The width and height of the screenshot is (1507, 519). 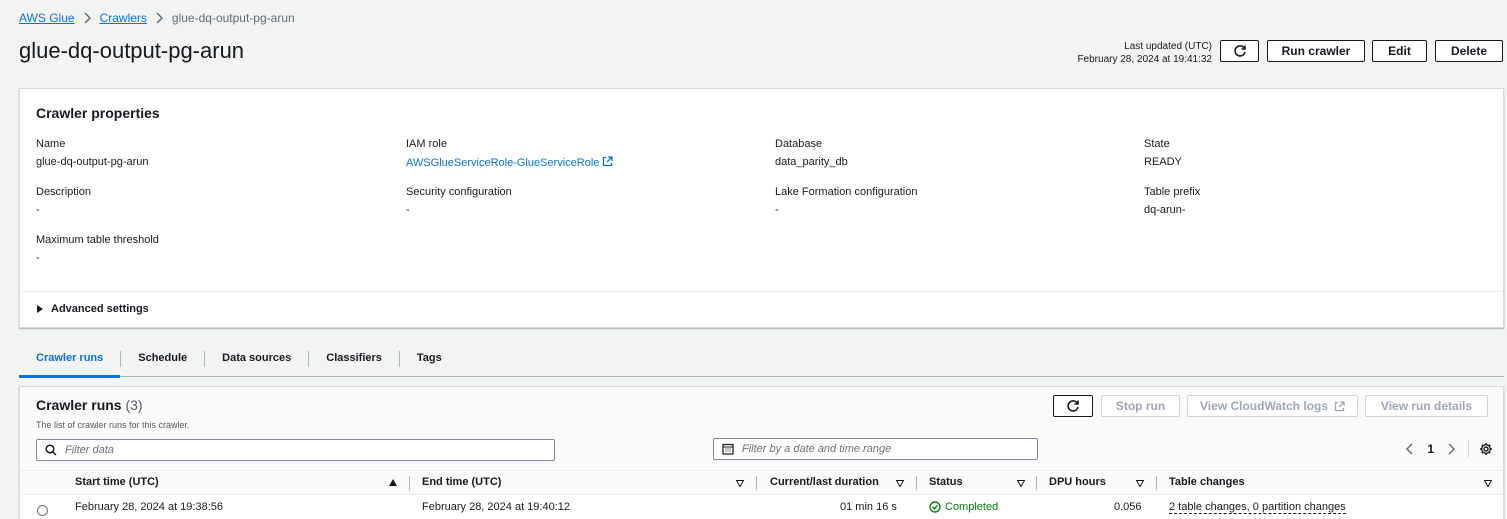 What do you see at coordinates (1486, 449) in the screenshot?
I see `gear-icon` at bounding box center [1486, 449].